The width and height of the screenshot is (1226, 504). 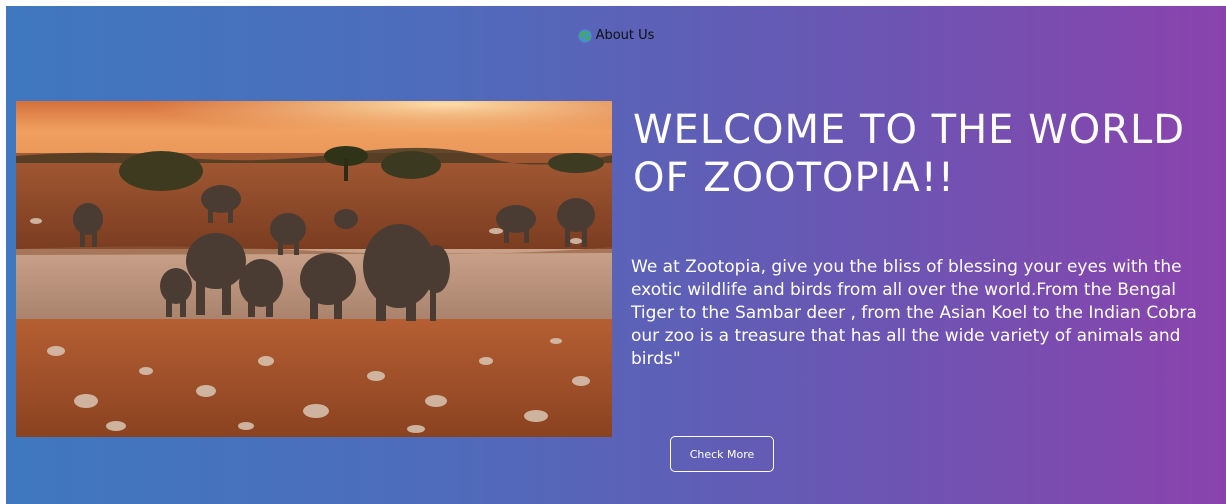 What do you see at coordinates (722, 454) in the screenshot?
I see `check-more-button: Check More` at bounding box center [722, 454].